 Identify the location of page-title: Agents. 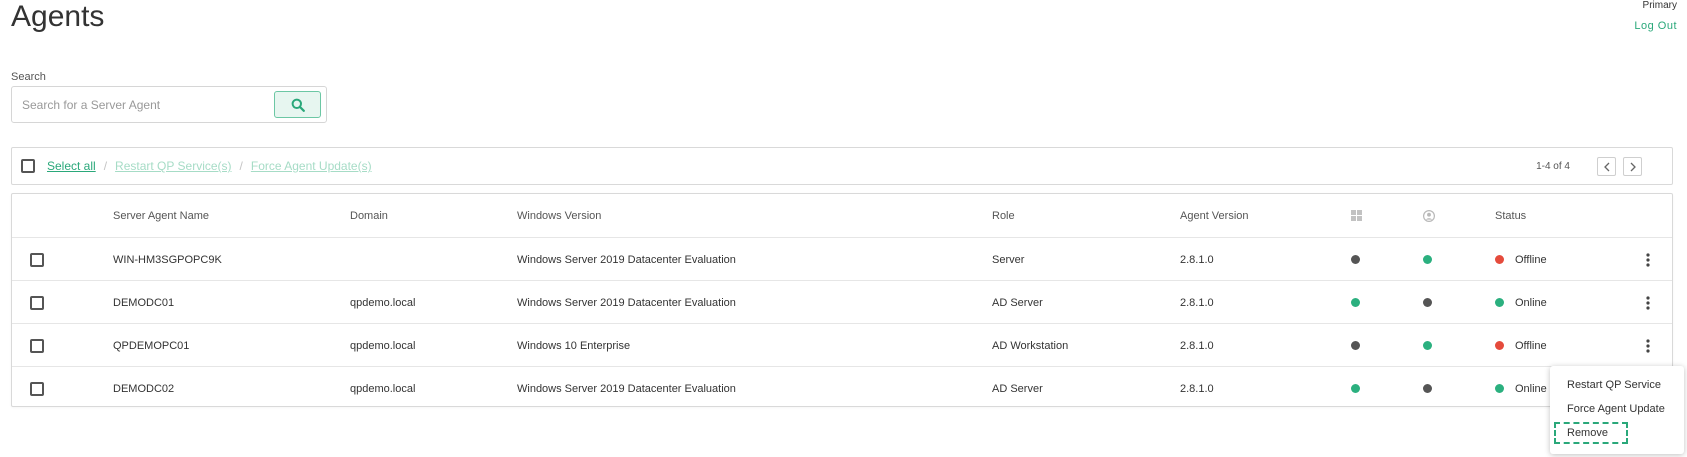
(58, 16).